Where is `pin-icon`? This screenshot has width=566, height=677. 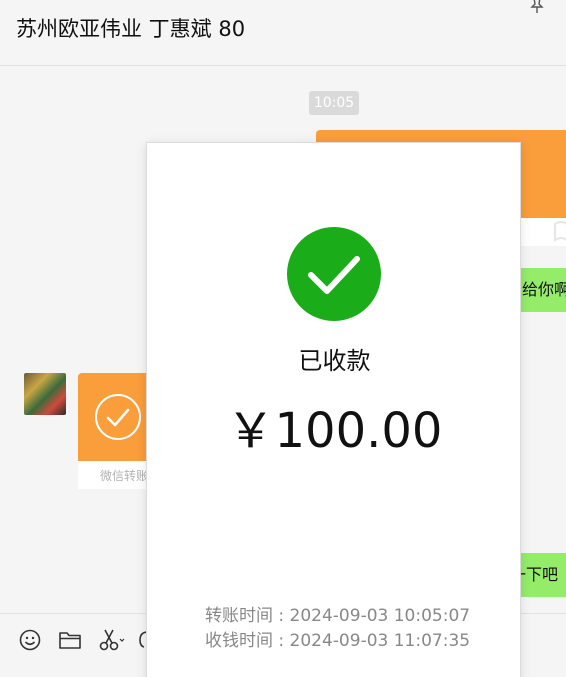 pin-icon is located at coordinates (537, 7).